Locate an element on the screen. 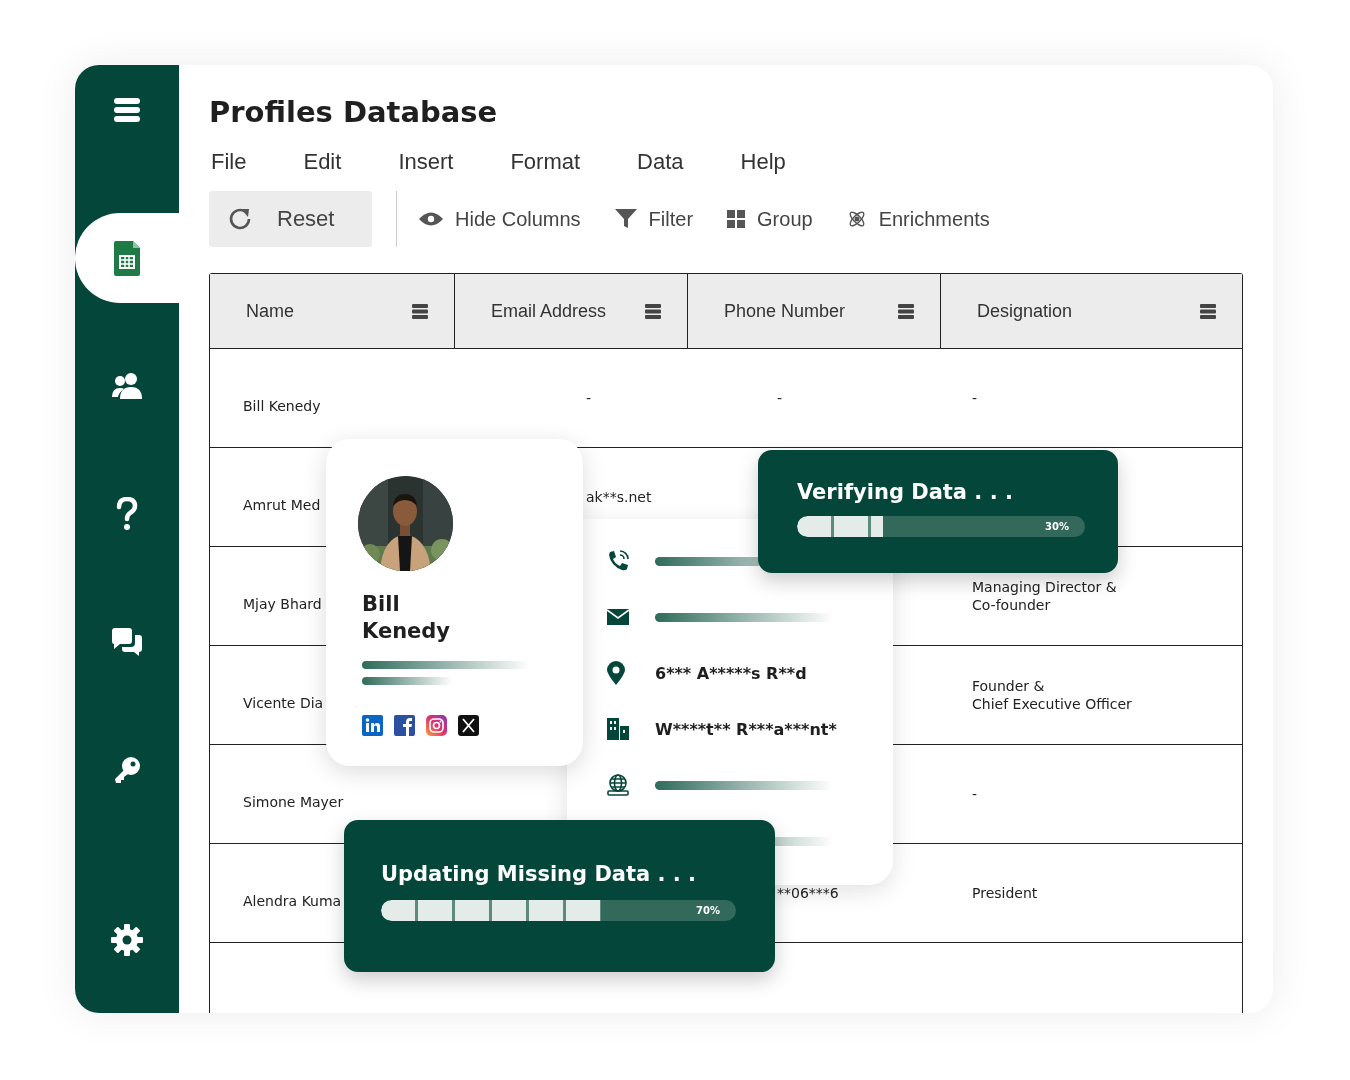 This screenshot has height=1080, width=1350. mail-icon is located at coordinates (618, 617).